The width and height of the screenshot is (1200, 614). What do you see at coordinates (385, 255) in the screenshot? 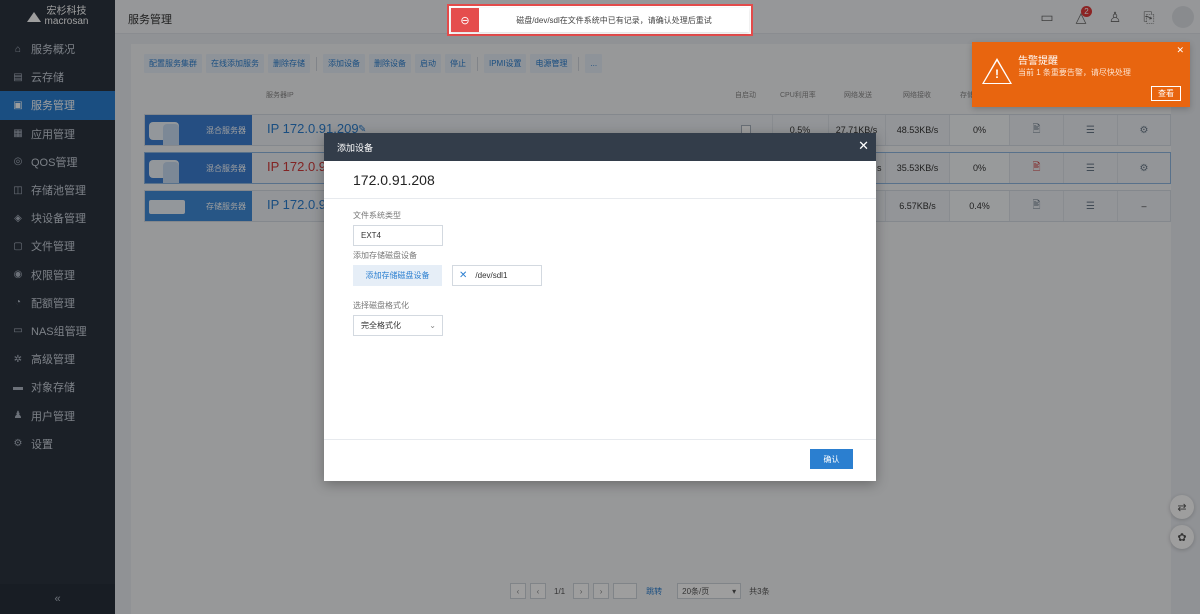
I see `add-disk-label: 添加存储磁盘设备` at bounding box center [385, 255].